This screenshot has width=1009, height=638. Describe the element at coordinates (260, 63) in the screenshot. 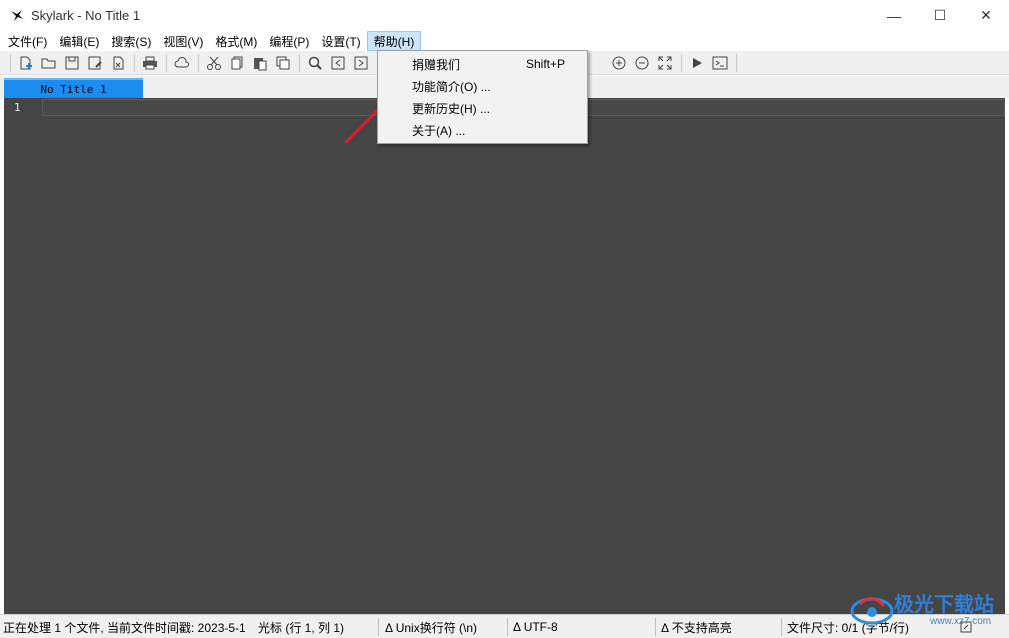

I see `paste-icon` at that location.